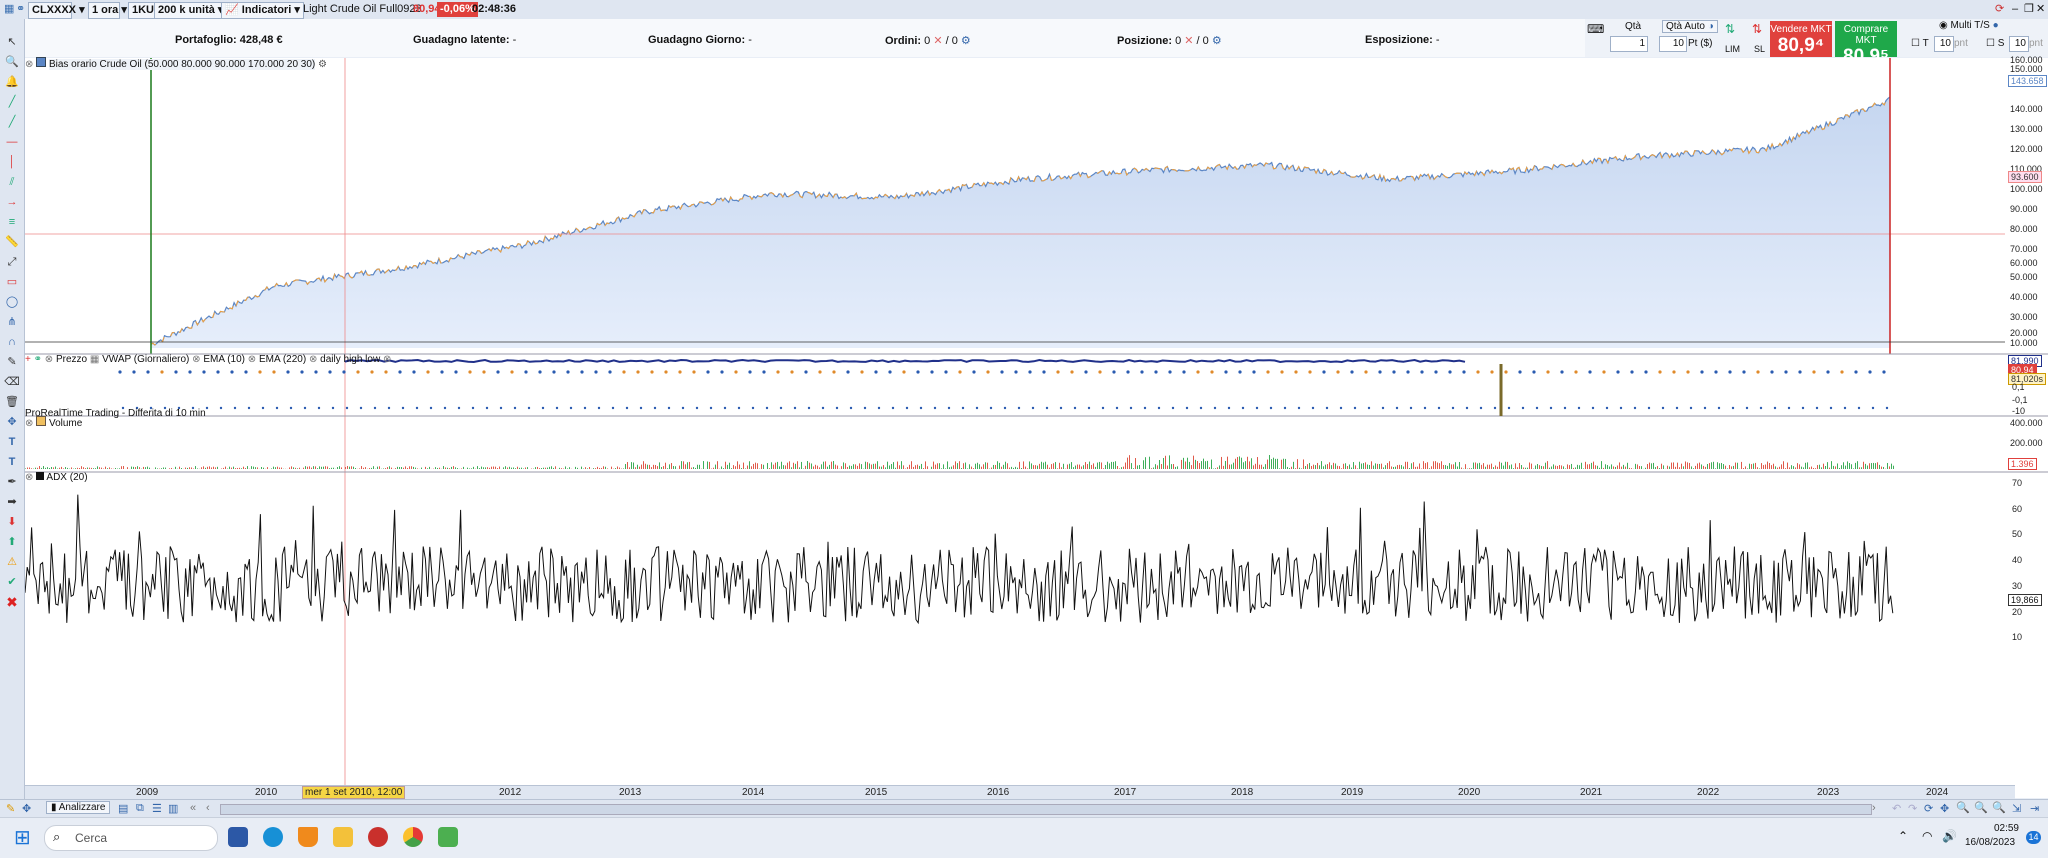  I want to click on ellipse-tool-icon: ◯, so click(12, 302).